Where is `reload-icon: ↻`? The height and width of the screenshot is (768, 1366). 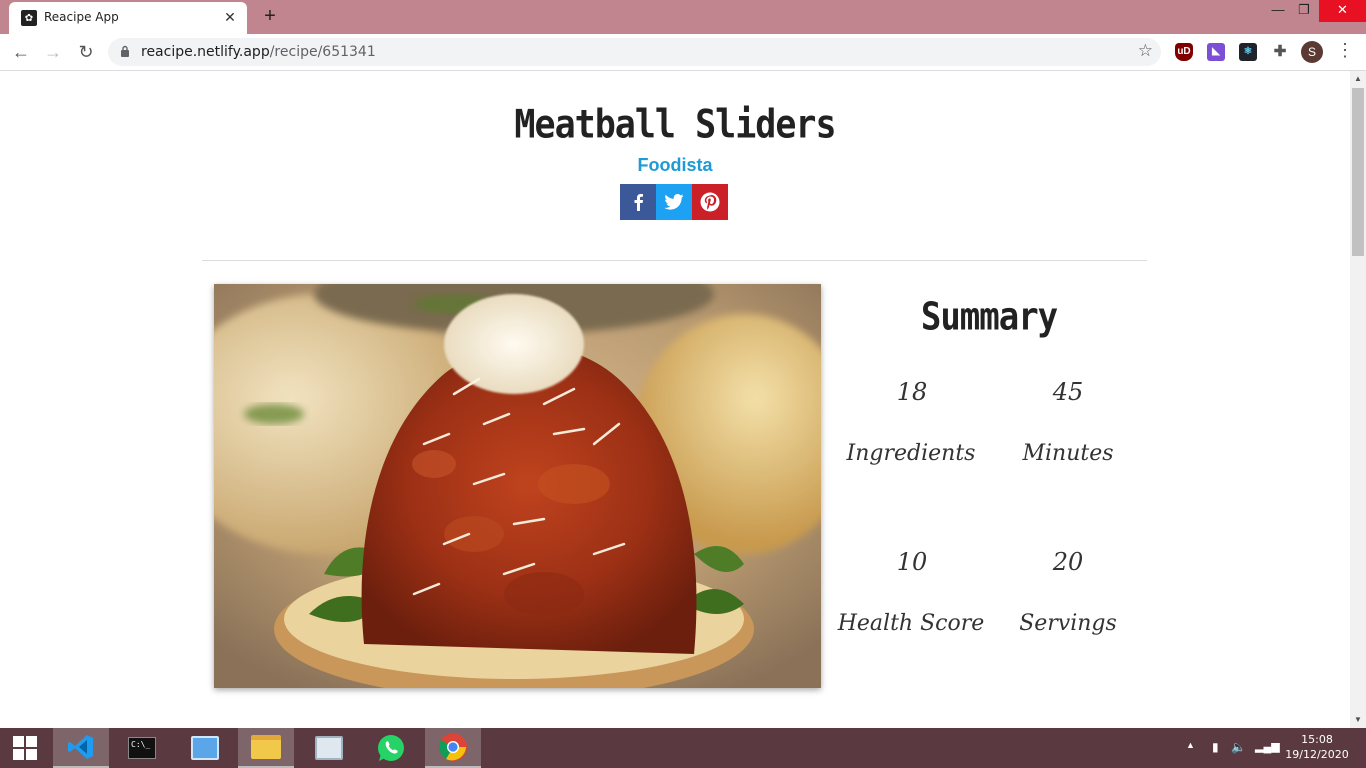
reload-icon: ↻ is located at coordinates (86, 52).